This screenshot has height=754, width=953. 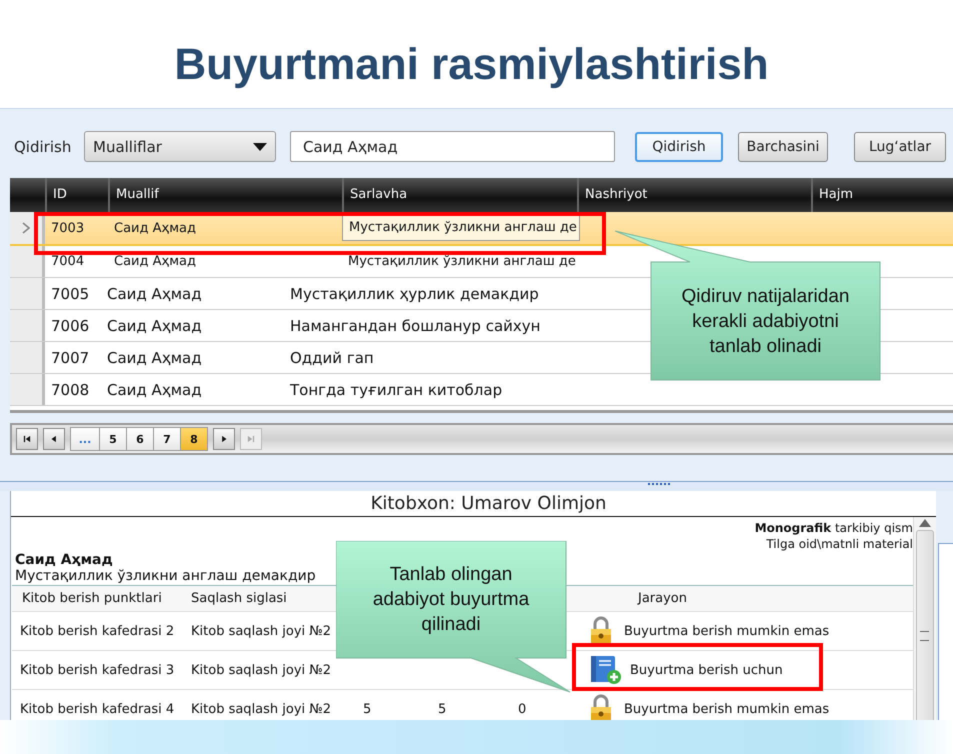 I want to click on search-field-dropdown: Mualliflar, so click(x=180, y=146).